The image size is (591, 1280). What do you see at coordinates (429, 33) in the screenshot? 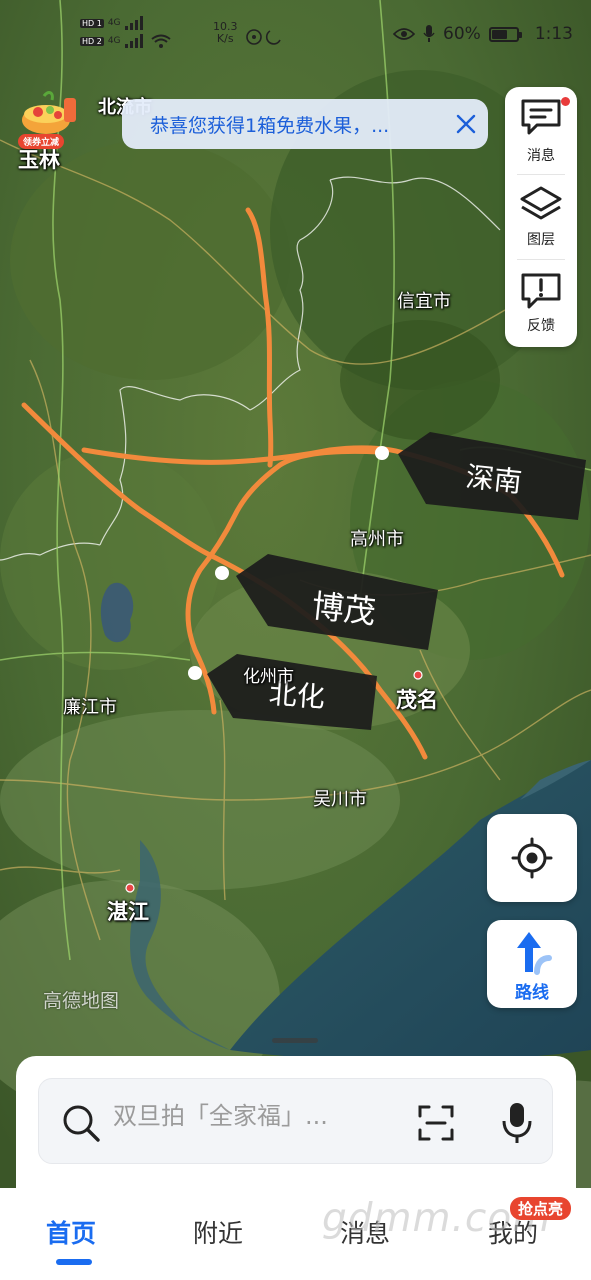
I see `microphone-status-icon` at bounding box center [429, 33].